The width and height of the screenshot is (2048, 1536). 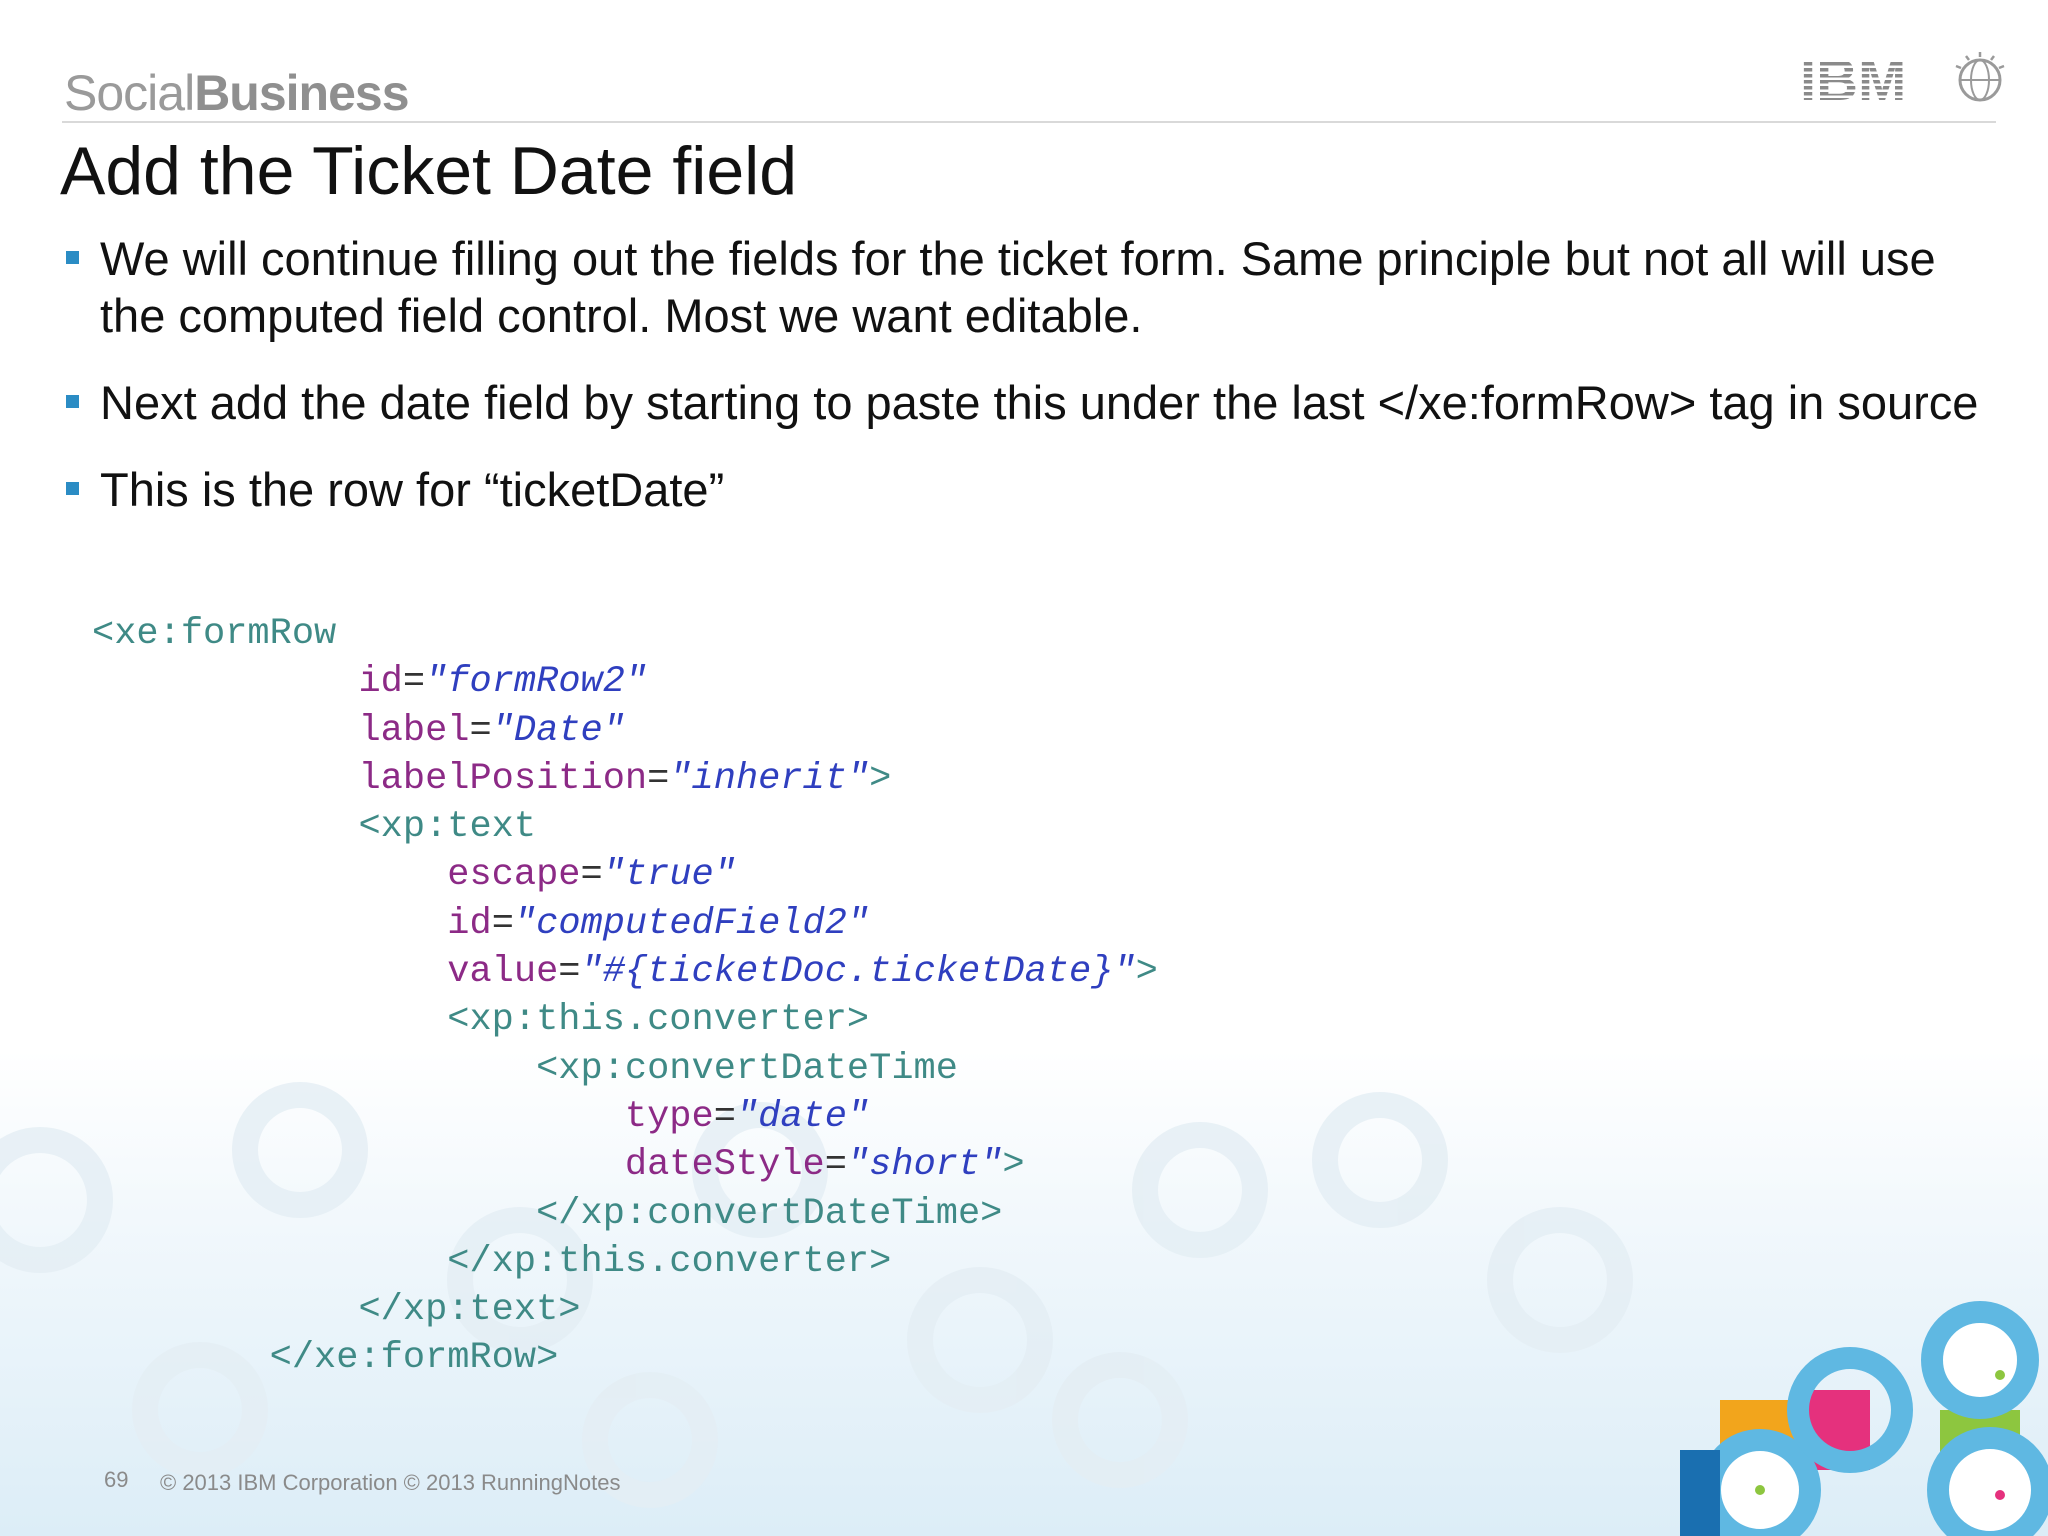 I want to click on bullet-item: This is the row for “ticketDate”, so click(x=1029, y=489).